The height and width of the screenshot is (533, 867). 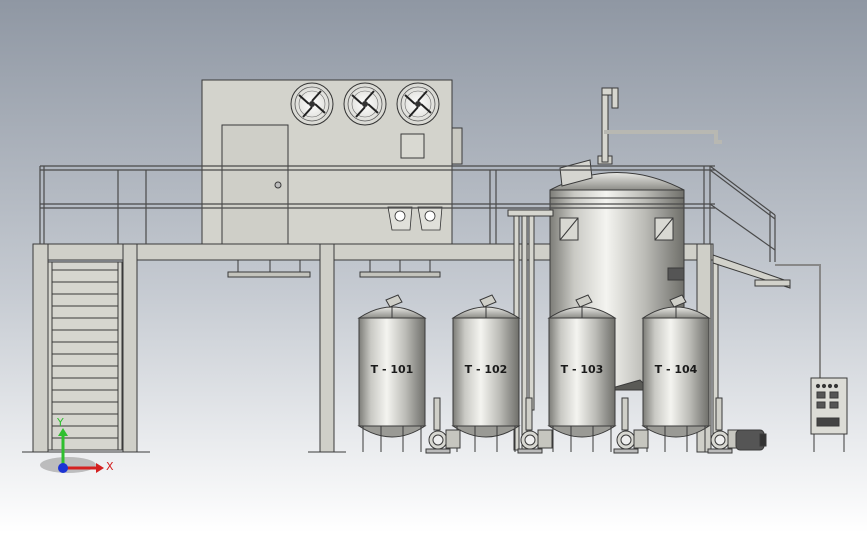 I want to click on origin-icon, so click(x=63, y=468).